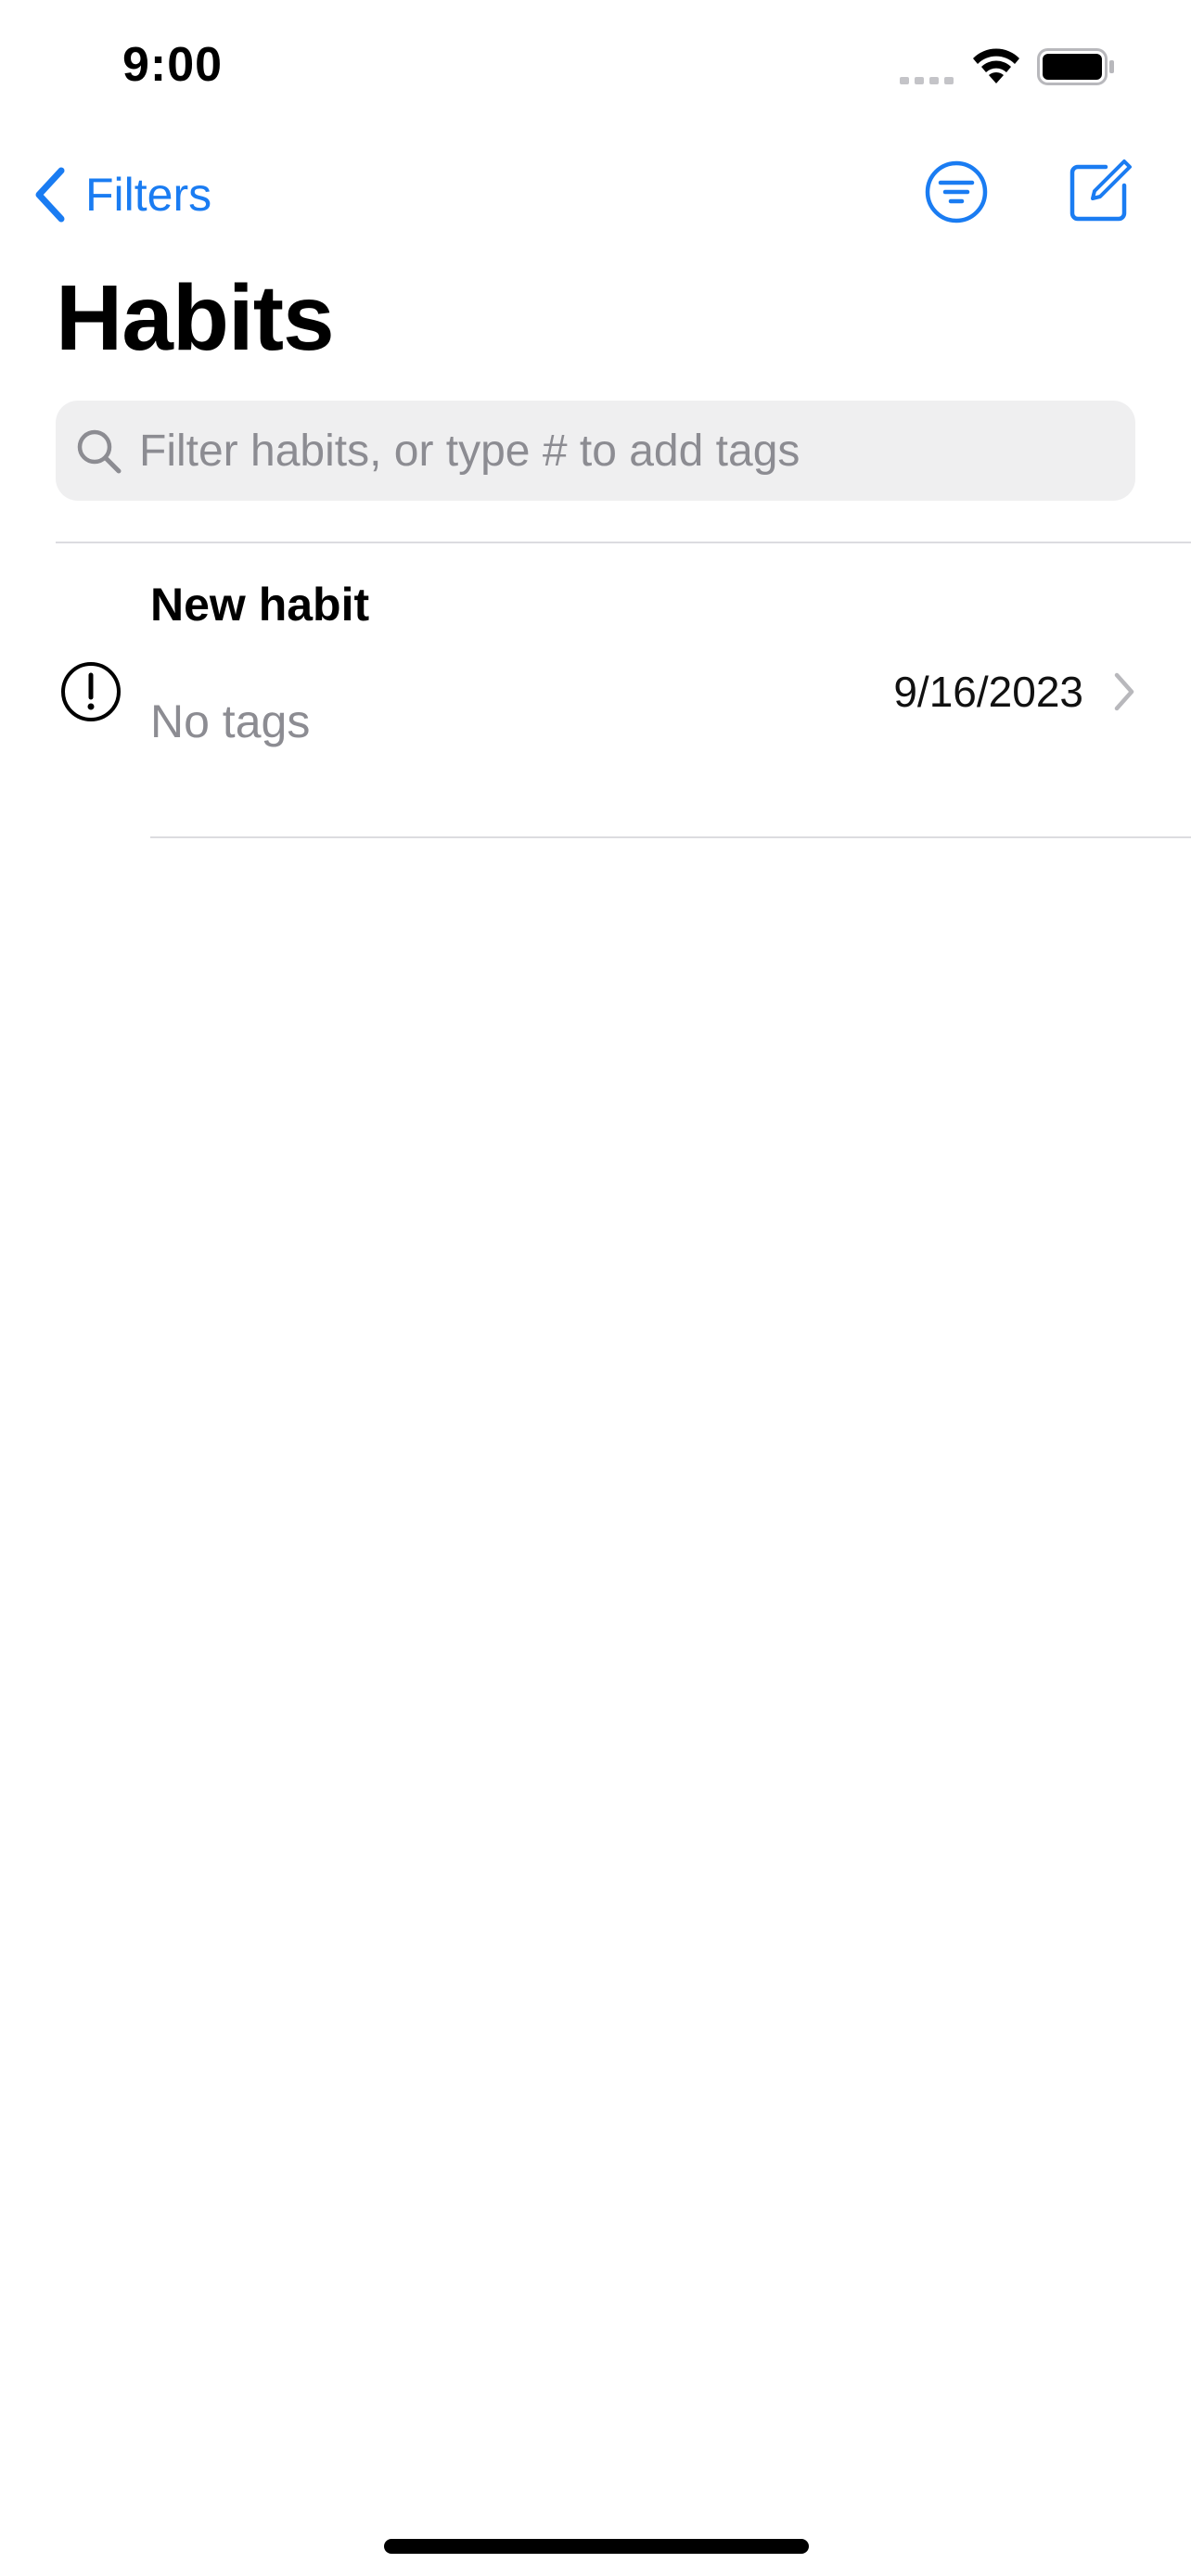 This screenshot has height=2576, width=1191. I want to click on exclamation-circle-icon, so click(91, 692).